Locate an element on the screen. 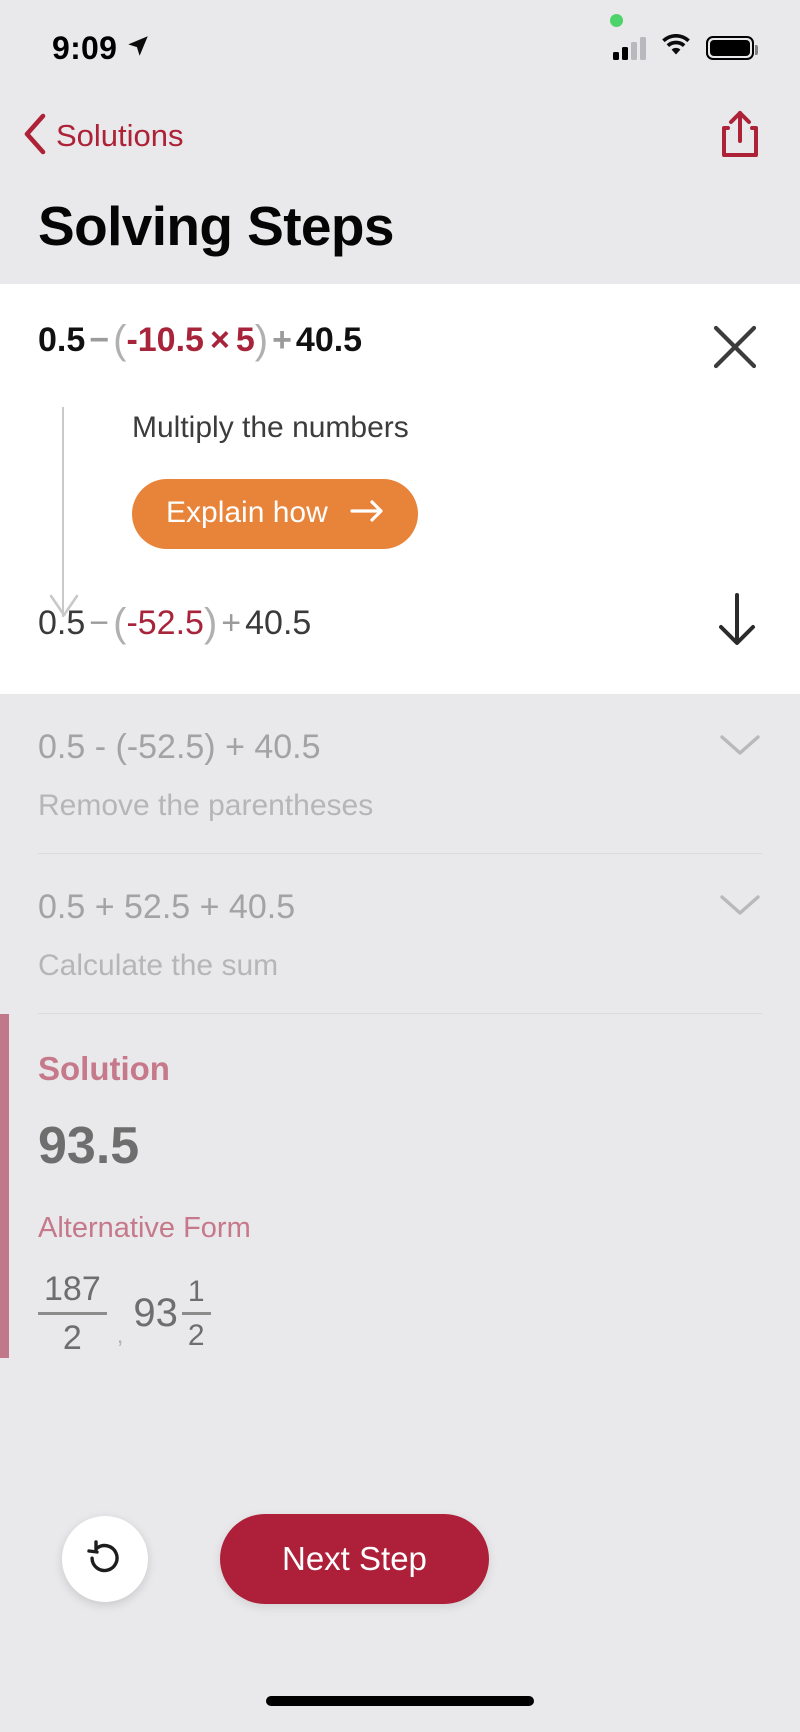 Image resolution: width=800 pixels, height=1732 pixels. chevron-left-icon is located at coordinates (35, 136).